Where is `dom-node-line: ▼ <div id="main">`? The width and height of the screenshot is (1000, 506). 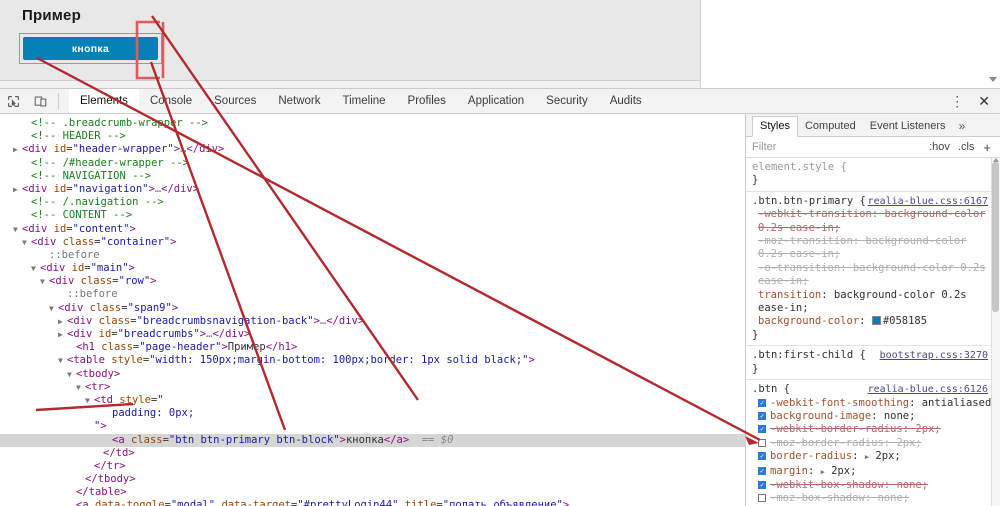 dom-node-line: ▼ <div id="main"> is located at coordinates (372, 268).